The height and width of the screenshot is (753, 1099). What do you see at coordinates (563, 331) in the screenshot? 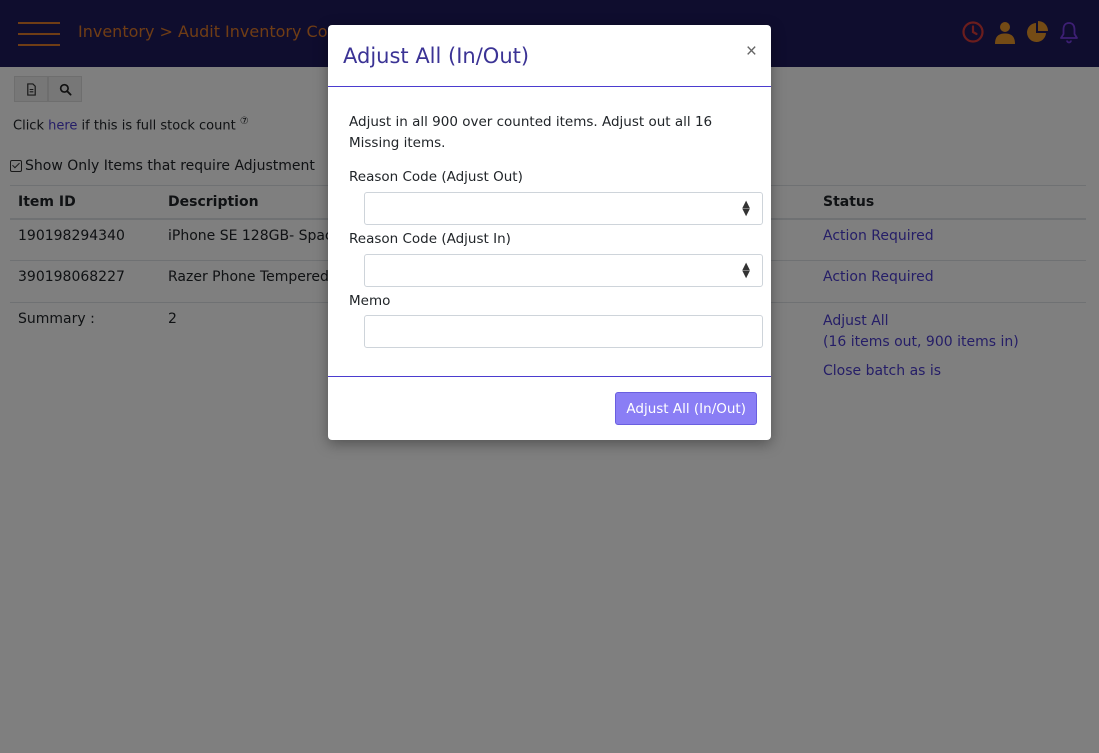
I see `memo-input` at bounding box center [563, 331].